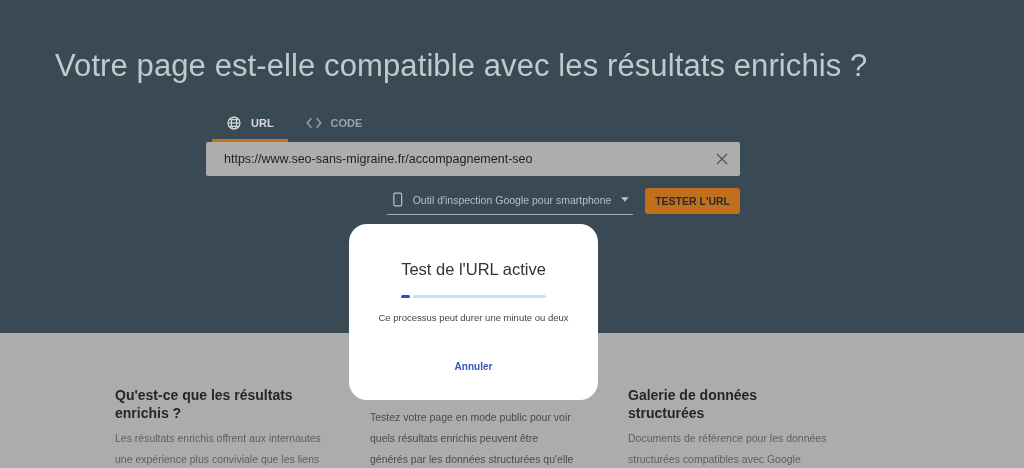  What do you see at coordinates (693, 404) in the screenshot?
I see `section-heading: Galerie de données structurées` at bounding box center [693, 404].